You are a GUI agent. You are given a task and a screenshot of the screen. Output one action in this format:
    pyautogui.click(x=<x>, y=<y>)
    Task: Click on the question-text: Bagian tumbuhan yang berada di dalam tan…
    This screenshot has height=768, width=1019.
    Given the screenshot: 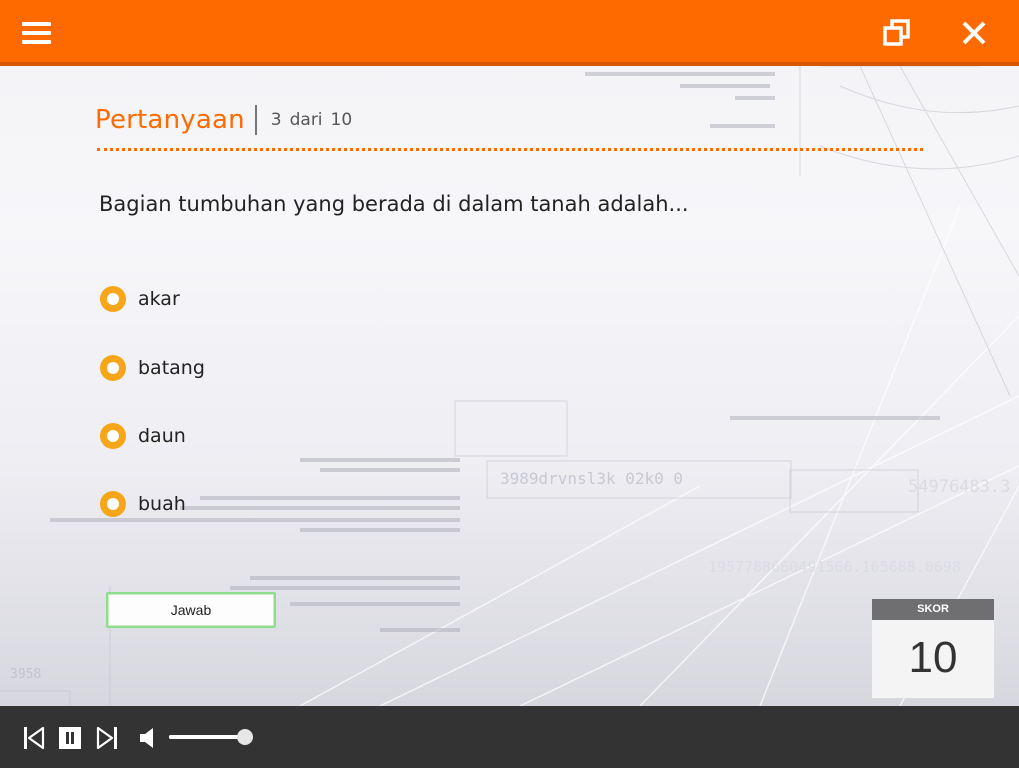 What is the action you would take?
    pyautogui.click(x=394, y=204)
    